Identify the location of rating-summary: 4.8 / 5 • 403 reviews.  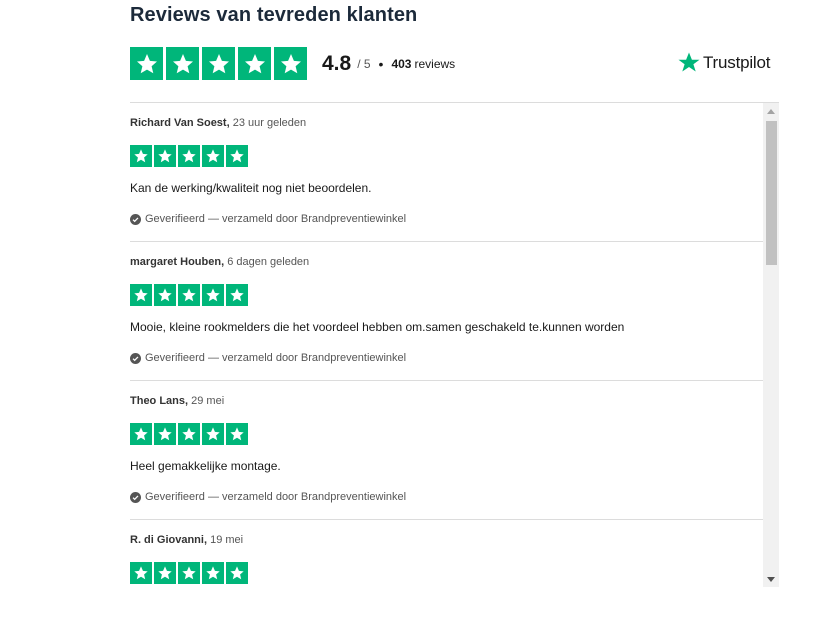
(292, 63).